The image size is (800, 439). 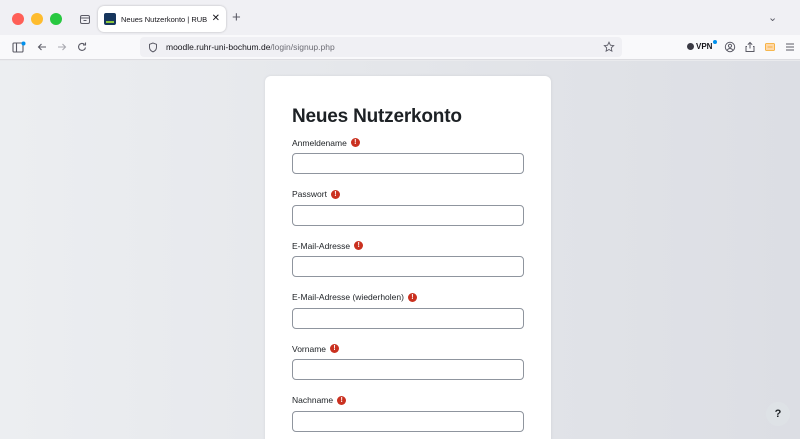 I want to click on page-title: Neues Nutzerkonto, so click(x=377, y=116).